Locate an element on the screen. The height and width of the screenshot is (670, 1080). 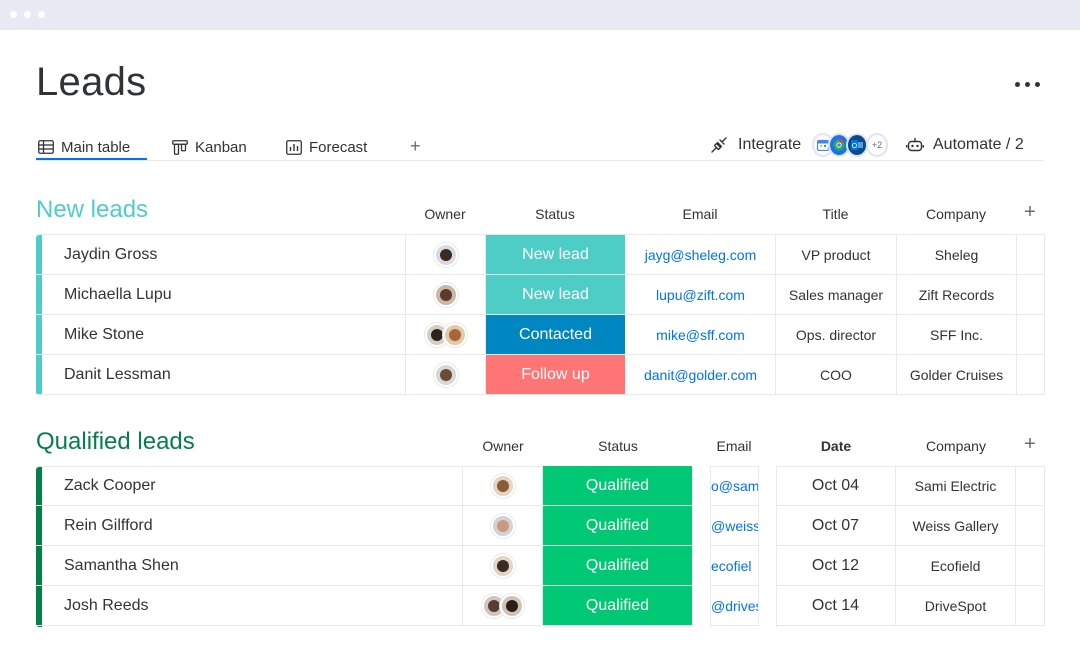
group-title-new-leads: New leads is located at coordinates (92, 210).